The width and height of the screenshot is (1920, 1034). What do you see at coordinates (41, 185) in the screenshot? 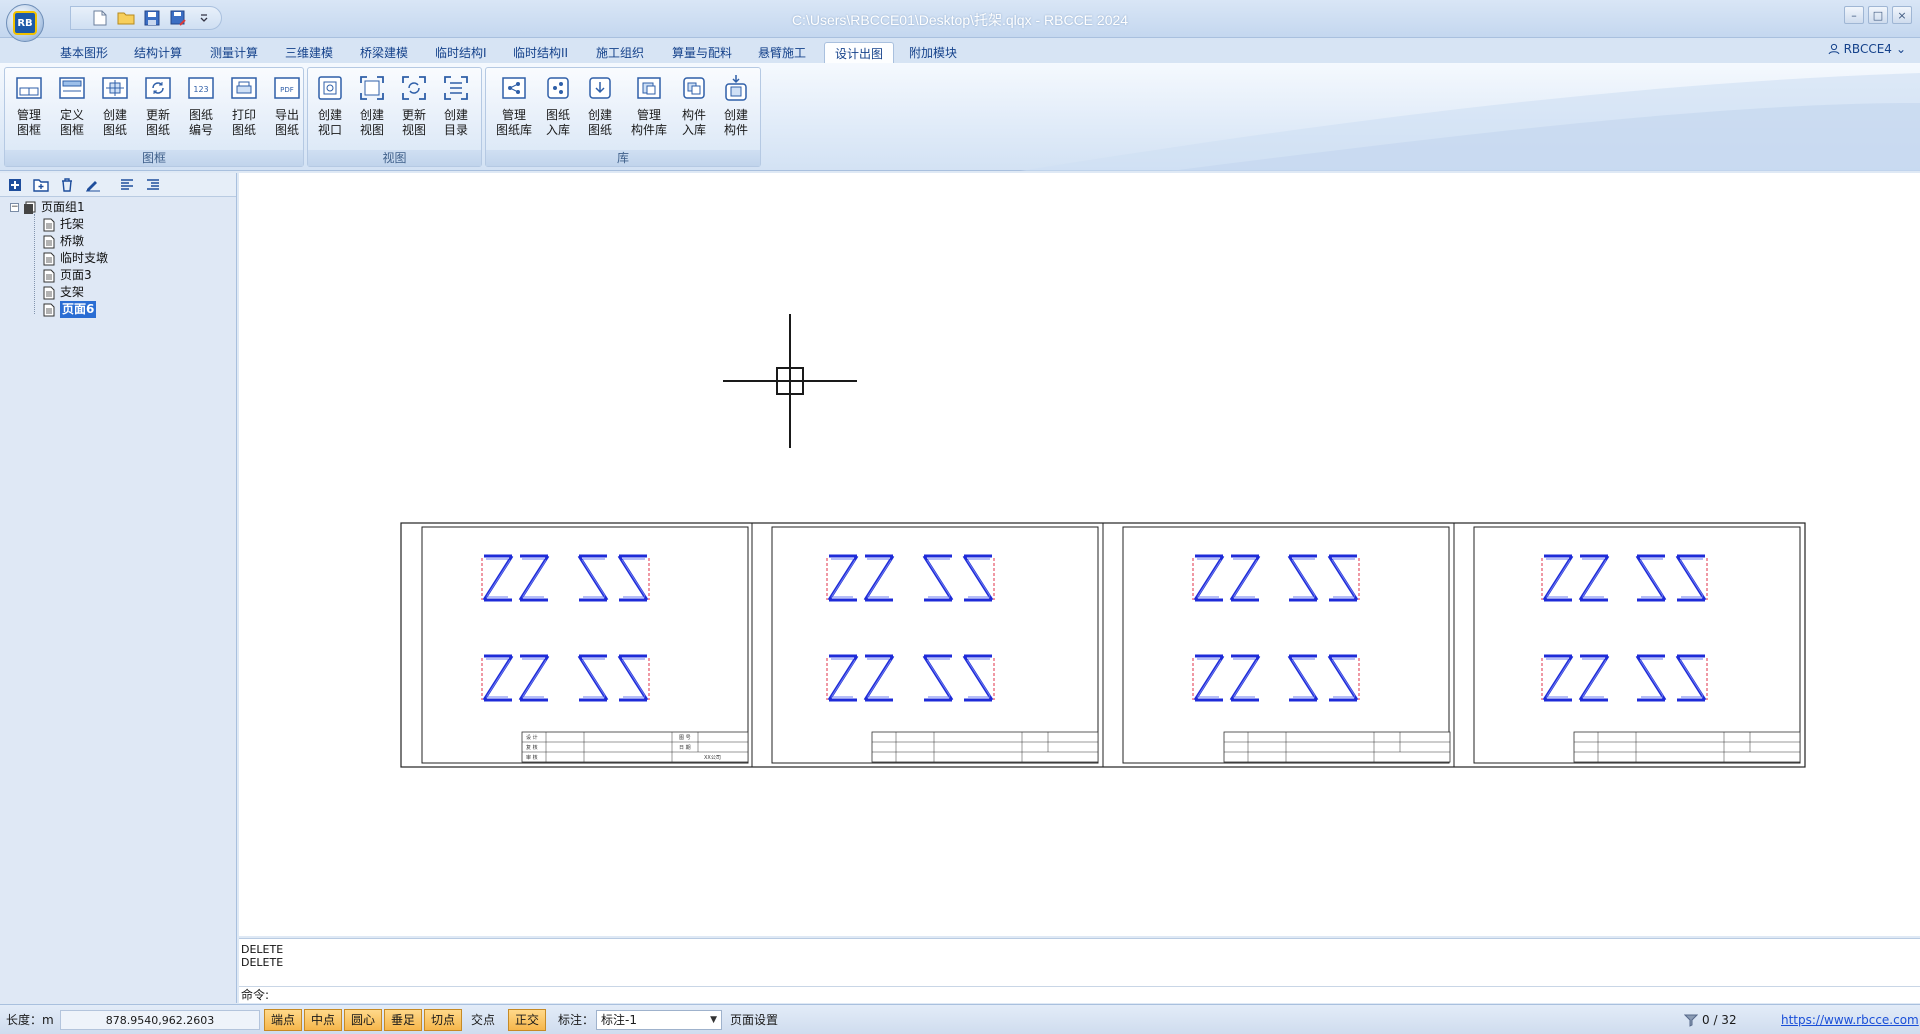
I see `add-group-icon` at bounding box center [41, 185].